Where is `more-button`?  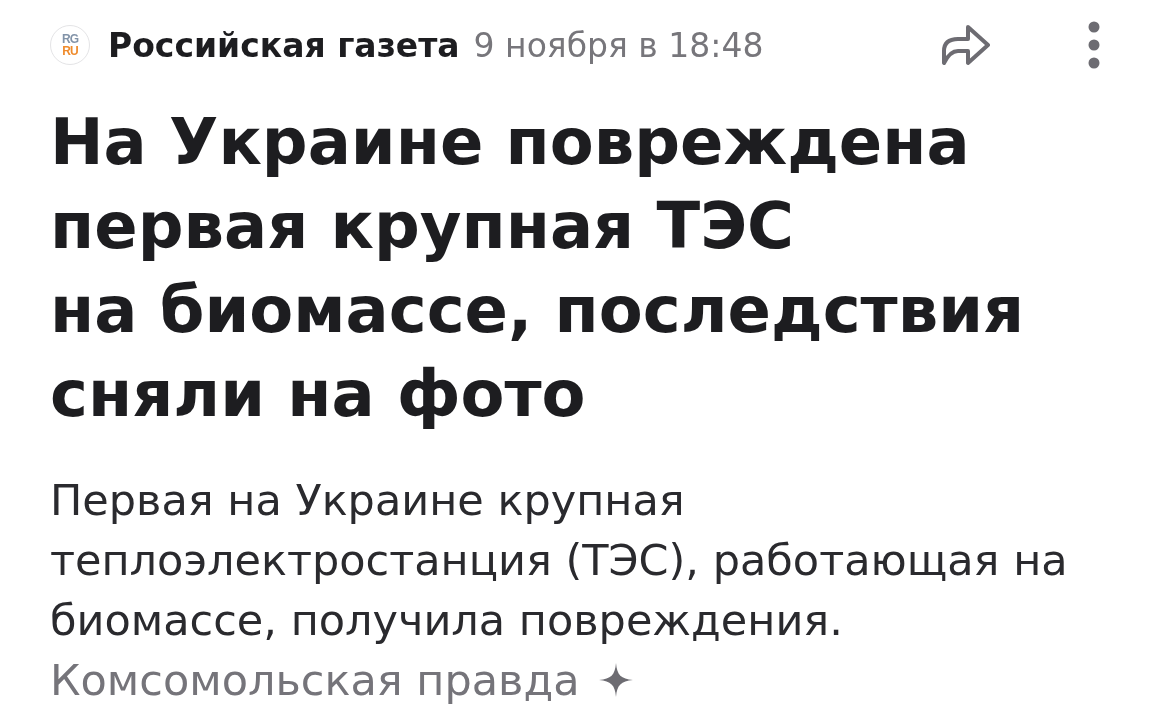 more-button is located at coordinates (1094, 45).